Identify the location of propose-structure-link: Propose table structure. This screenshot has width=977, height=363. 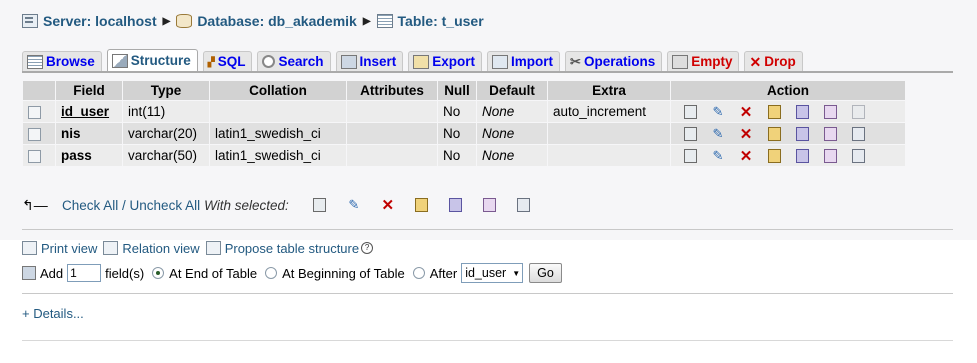
(292, 248).